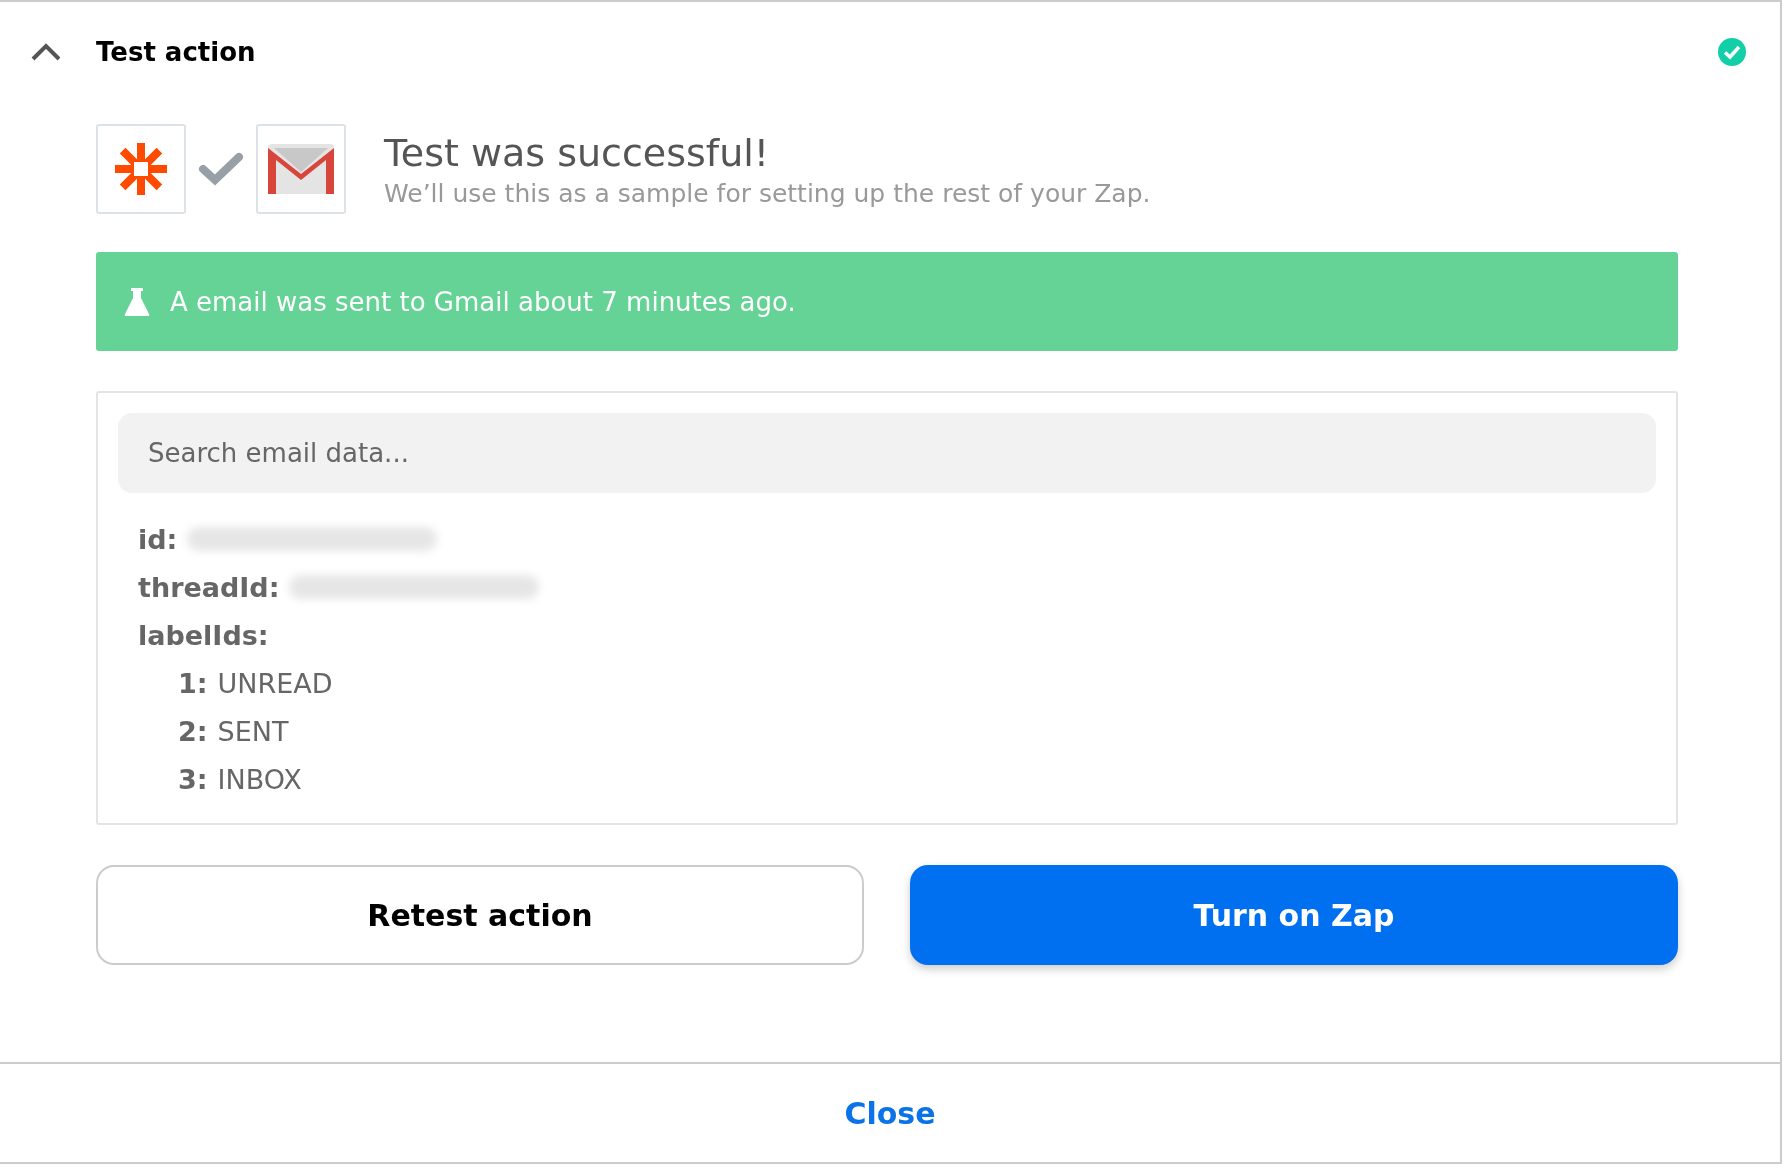 The image size is (1784, 1168). Describe the element at coordinates (259, 779) in the screenshot. I see `field-value: INBOX` at that location.